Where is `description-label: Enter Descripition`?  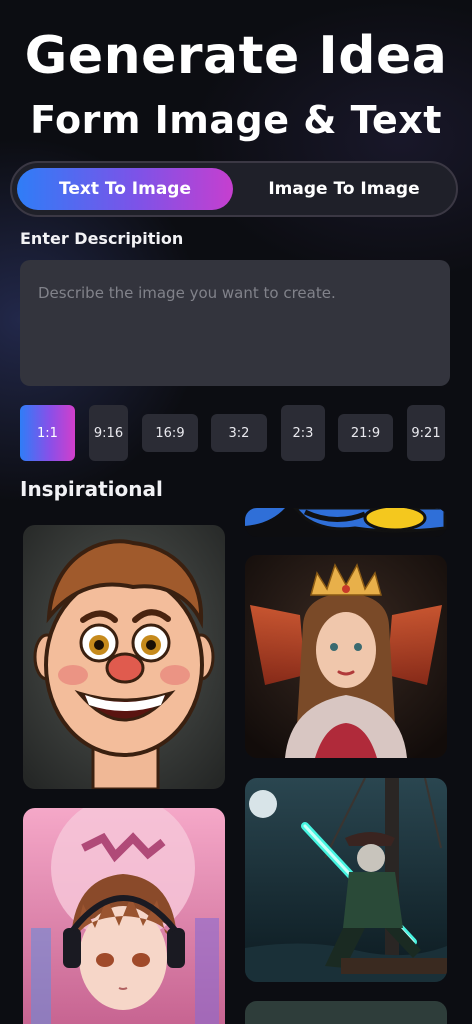 description-label: Enter Descripition is located at coordinates (102, 238).